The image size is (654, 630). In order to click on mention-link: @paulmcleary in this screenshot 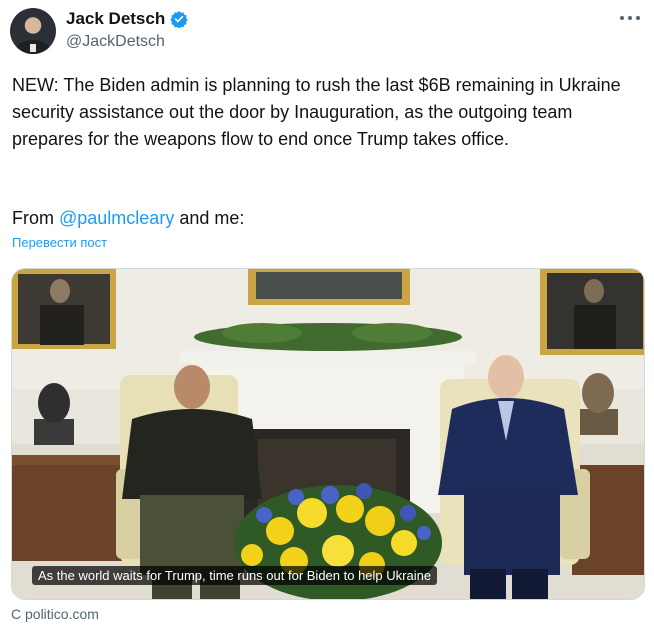, I will do `click(116, 218)`.